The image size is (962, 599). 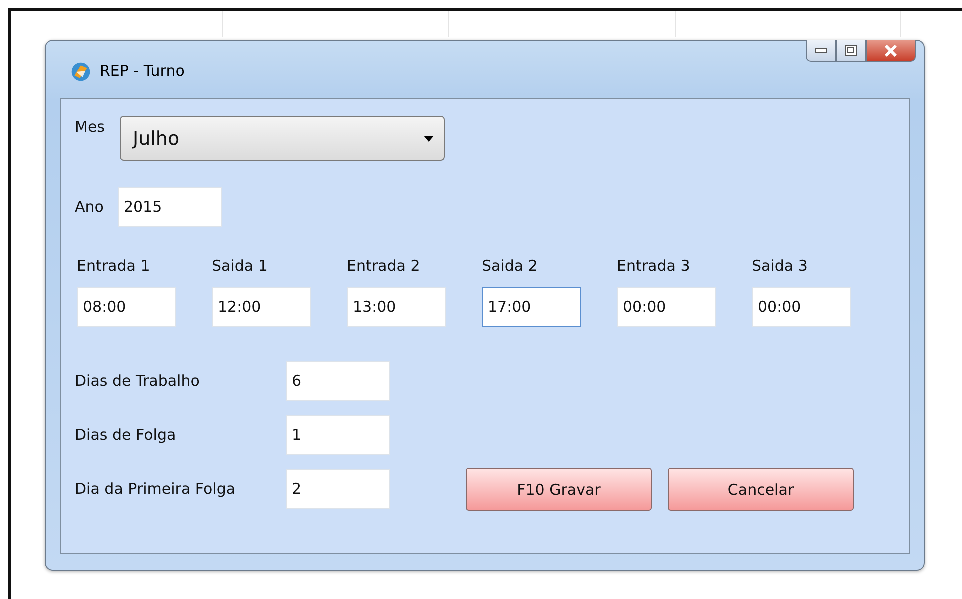 I want to click on time-label: Saida 1, so click(x=240, y=266).